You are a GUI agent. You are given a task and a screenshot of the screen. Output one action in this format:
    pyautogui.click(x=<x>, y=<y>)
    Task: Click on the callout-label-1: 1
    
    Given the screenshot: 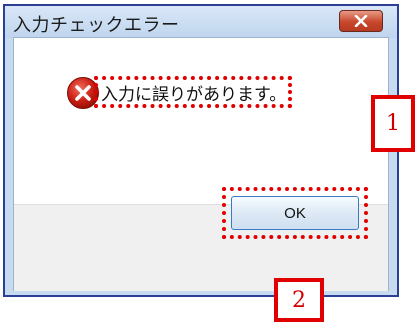 What is the action you would take?
    pyautogui.click(x=393, y=123)
    